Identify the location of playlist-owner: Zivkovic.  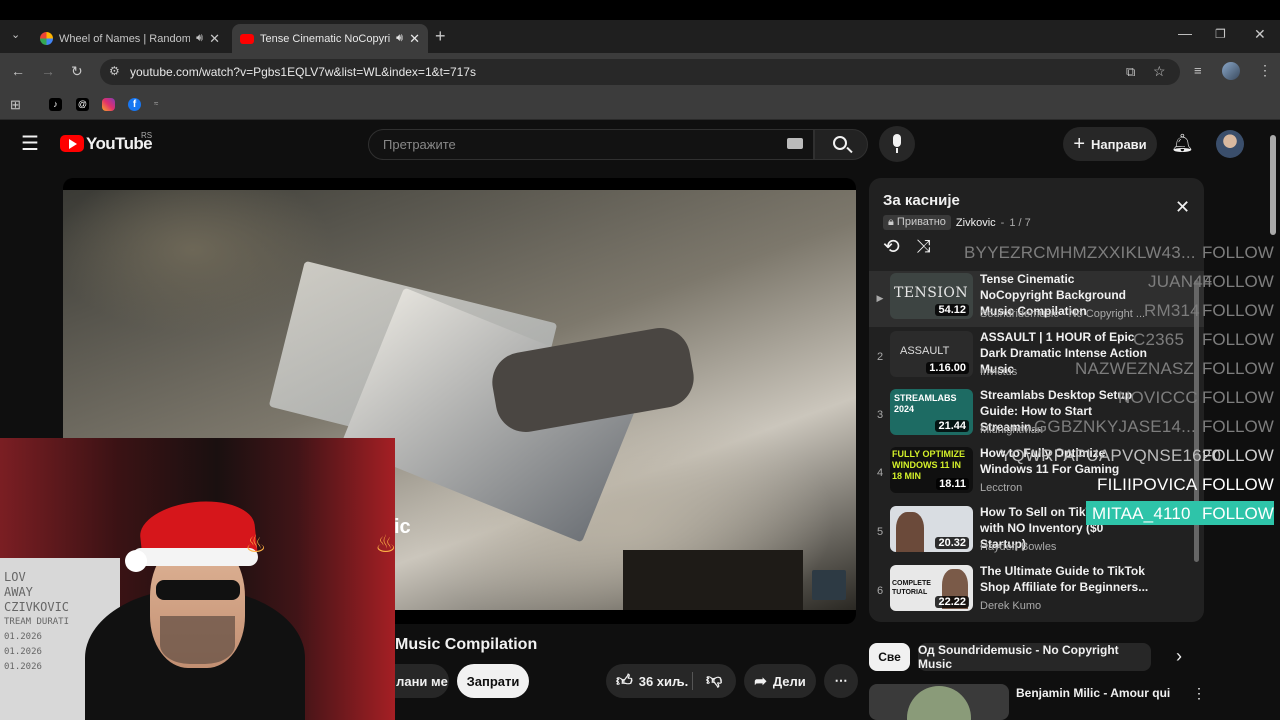
(976, 223).